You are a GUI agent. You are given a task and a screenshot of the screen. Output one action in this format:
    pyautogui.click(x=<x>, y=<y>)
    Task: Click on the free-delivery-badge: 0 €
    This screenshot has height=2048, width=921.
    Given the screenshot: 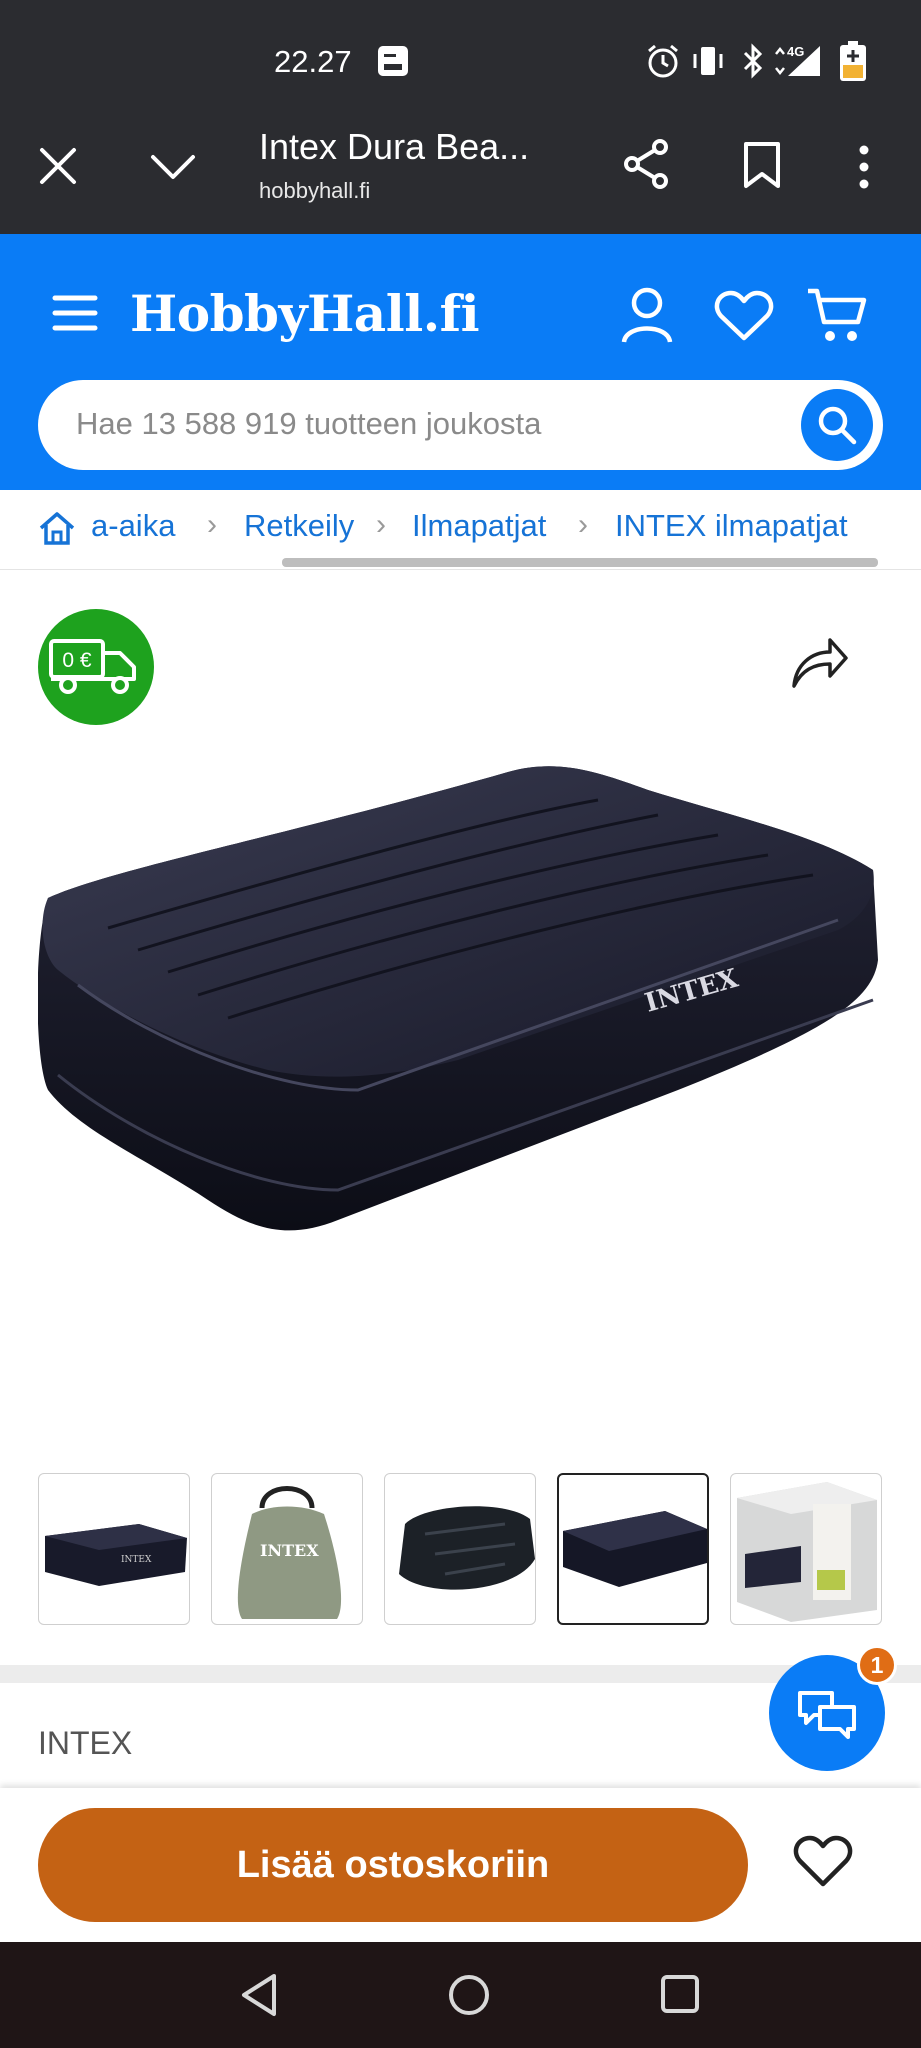 What is the action you would take?
    pyautogui.click(x=96, y=667)
    